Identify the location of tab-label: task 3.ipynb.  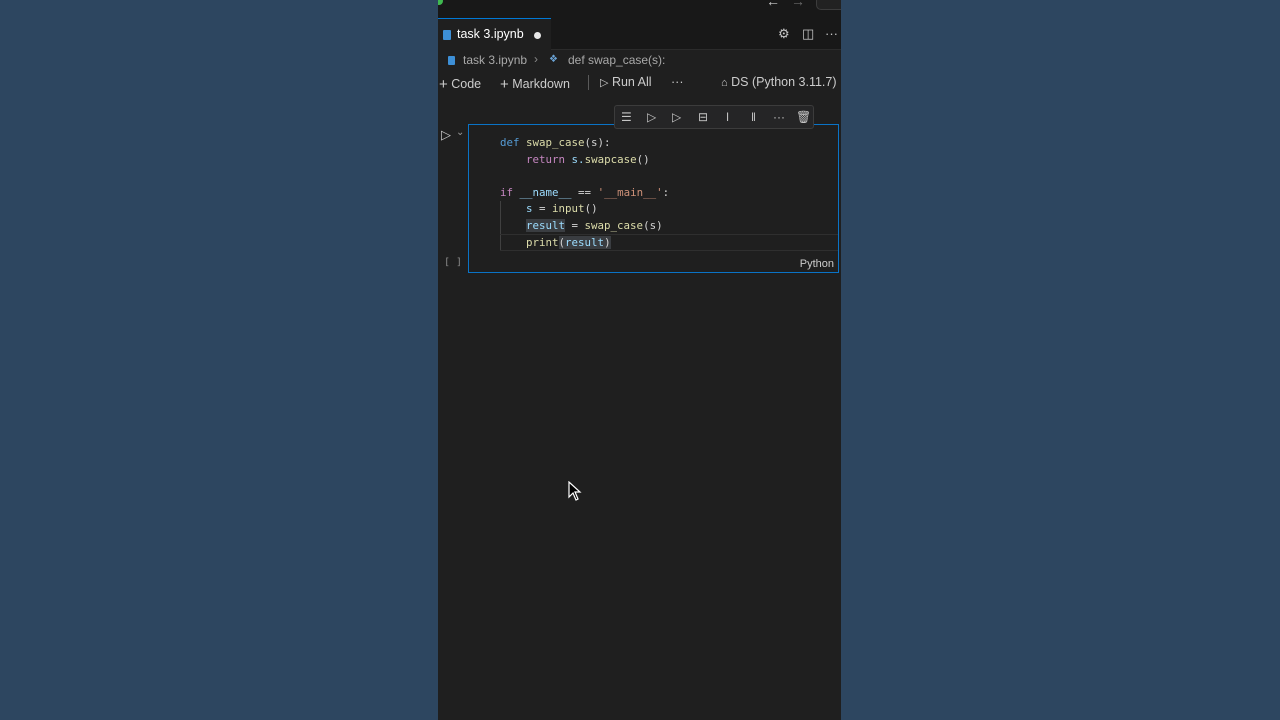
(490, 34).